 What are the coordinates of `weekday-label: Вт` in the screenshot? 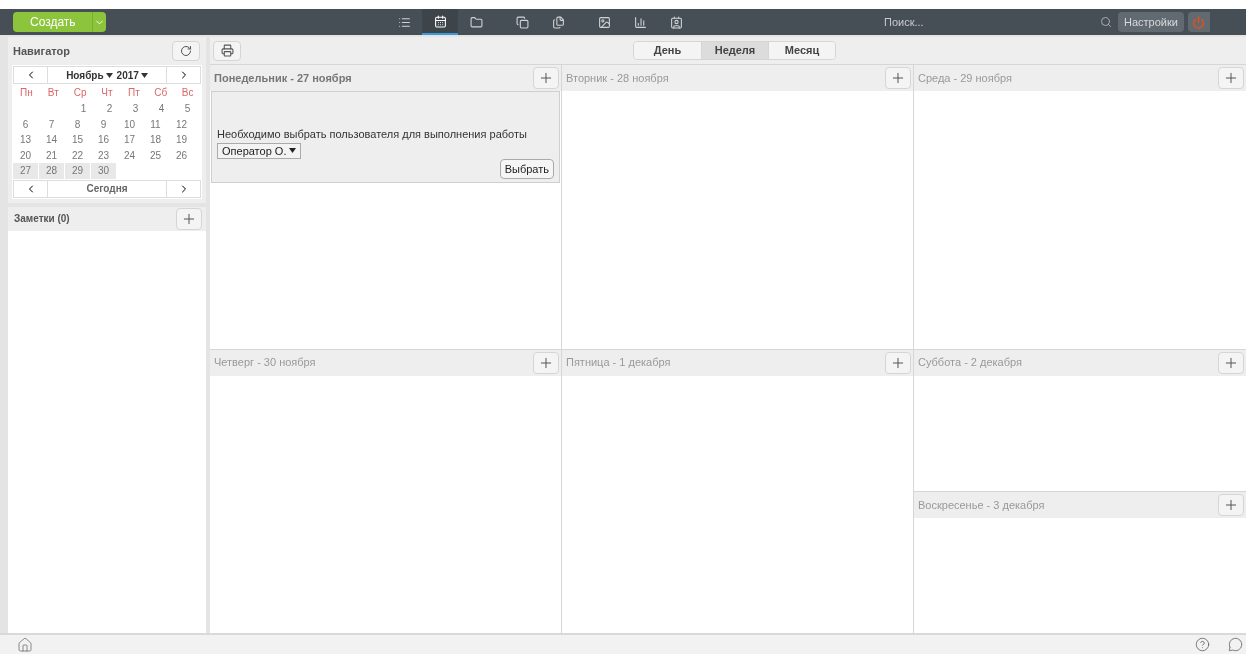 It's located at (53, 93).